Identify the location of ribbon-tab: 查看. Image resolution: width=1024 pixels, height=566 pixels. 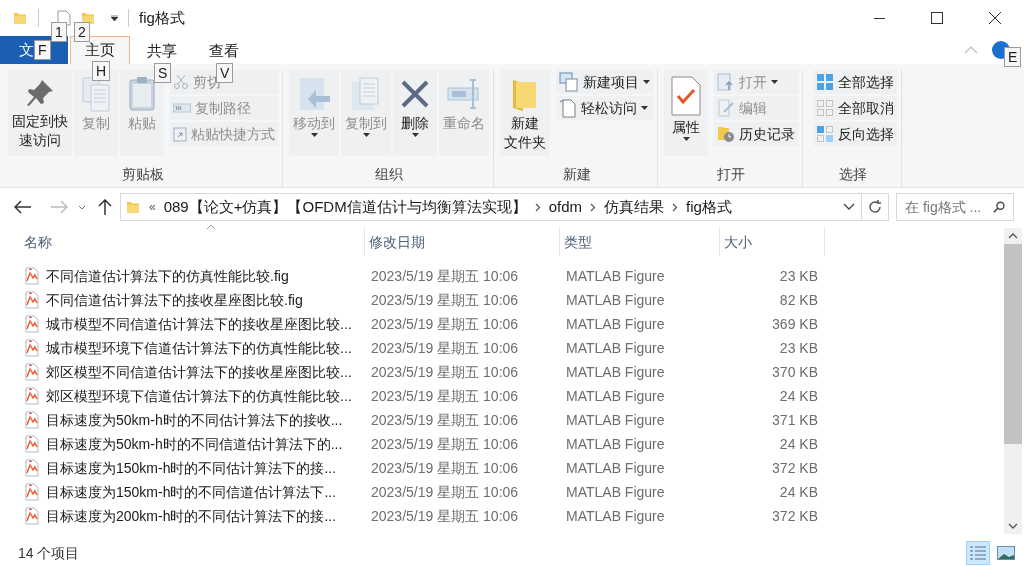
(224, 51).